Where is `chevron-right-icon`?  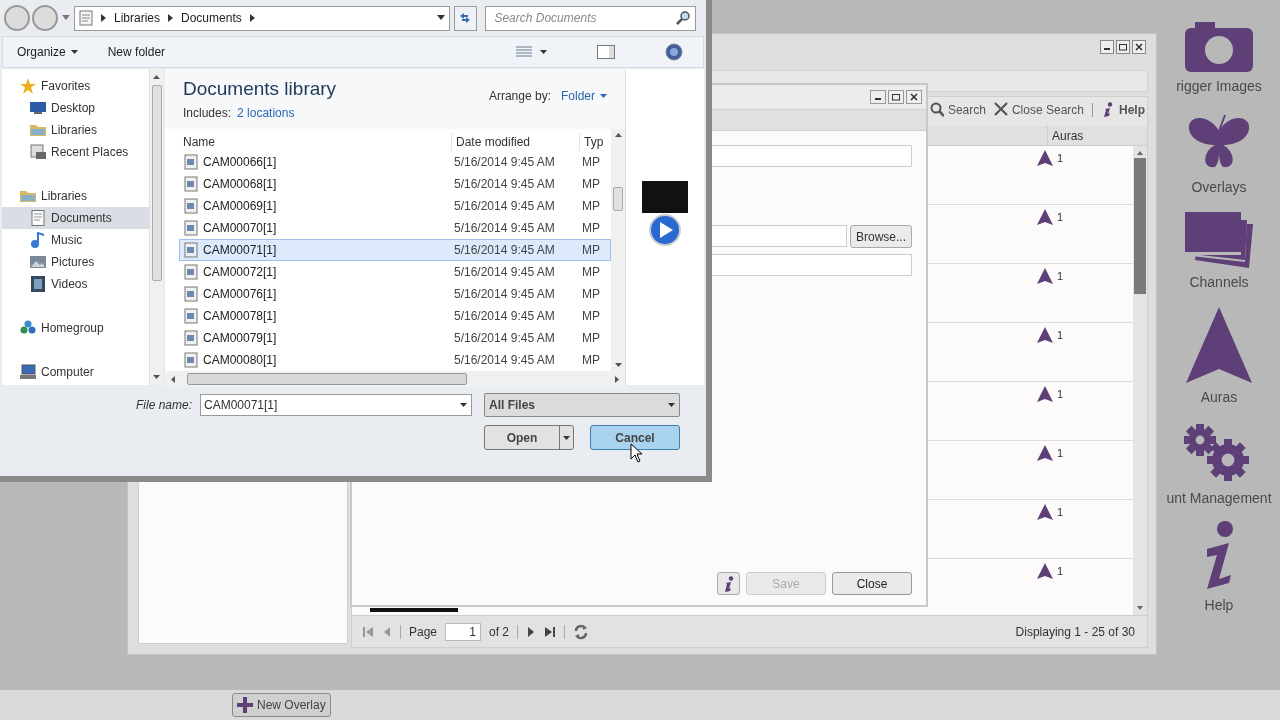 chevron-right-icon is located at coordinates (103, 18).